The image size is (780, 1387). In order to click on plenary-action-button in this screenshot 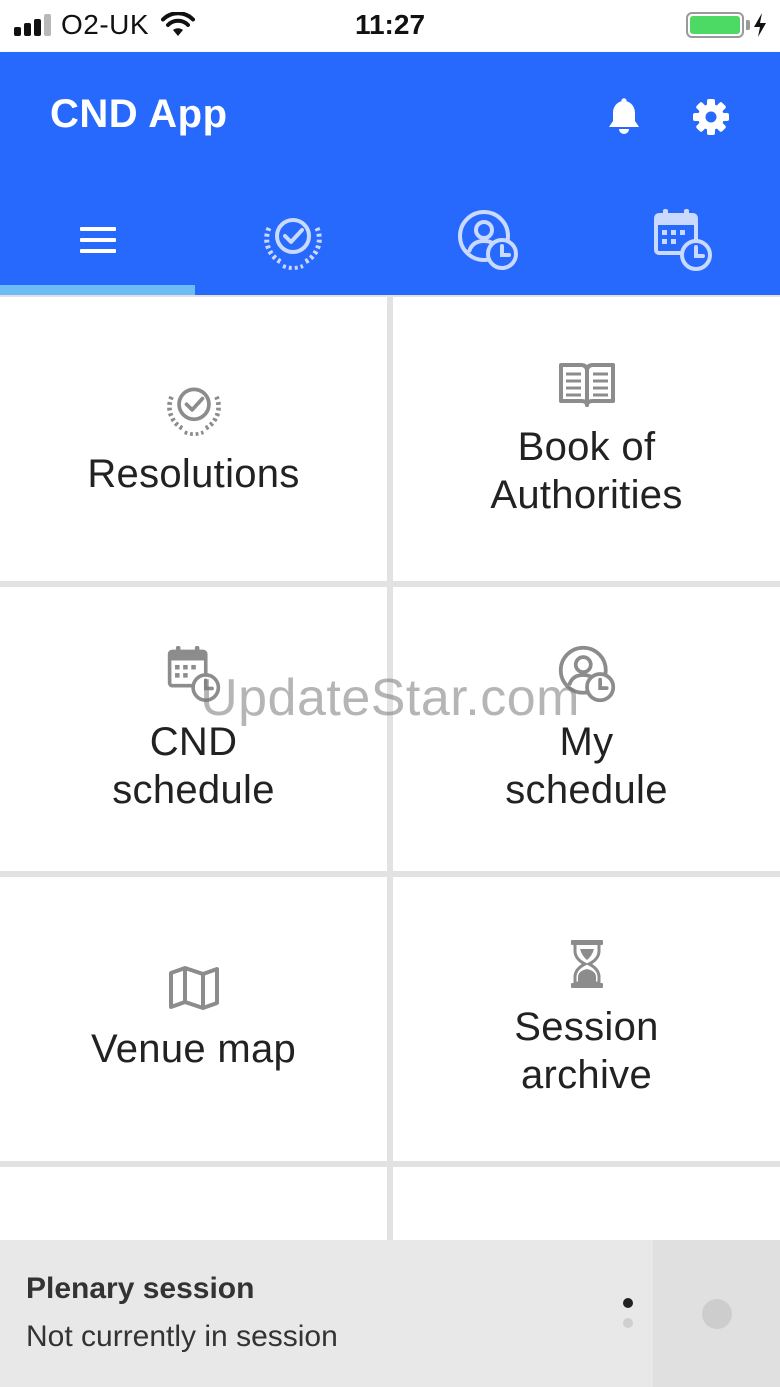, I will do `click(716, 1313)`.